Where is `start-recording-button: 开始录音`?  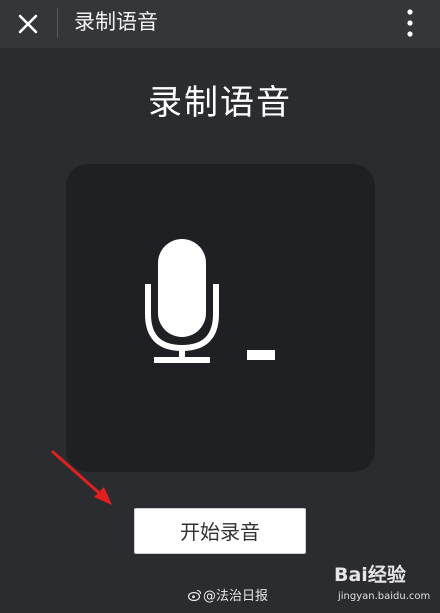 start-recording-button: 开始录音 is located at coordinates (220, 531).